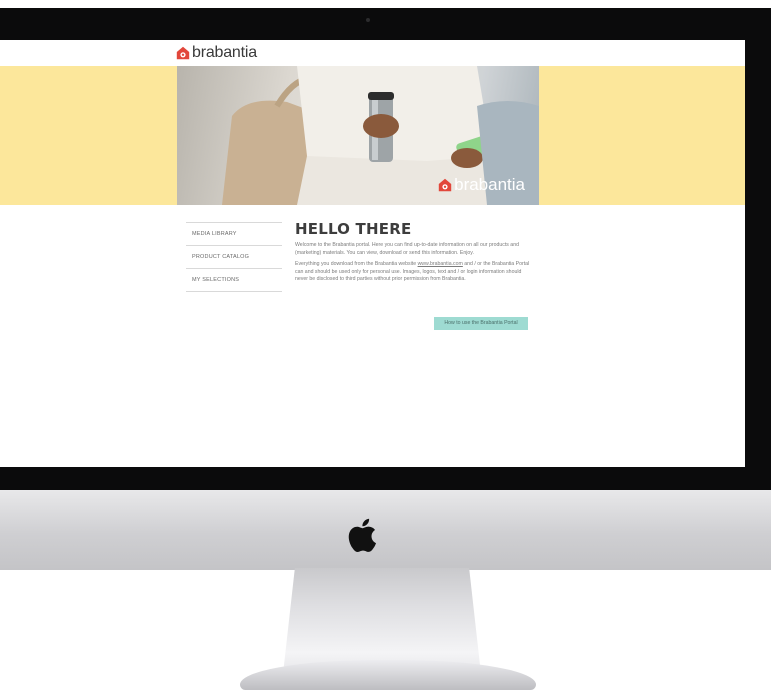 This screenshot has width=771, height=691. Describe the element at coordinates (440, 264) in the screenshot. I see `brabantia-website-link: www.brabantia.com` at that location.